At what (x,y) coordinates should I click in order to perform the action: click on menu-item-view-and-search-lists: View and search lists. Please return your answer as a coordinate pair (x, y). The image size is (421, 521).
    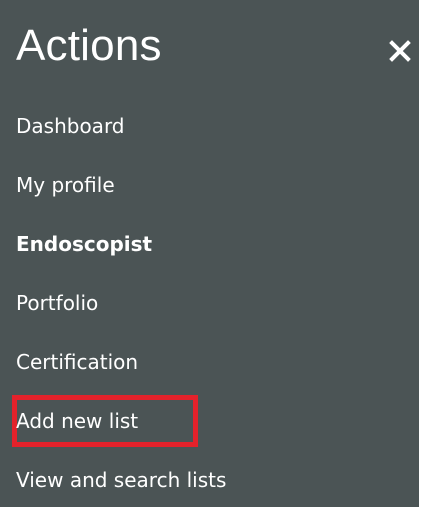
    Looking at the image, I should click on (209, 479).